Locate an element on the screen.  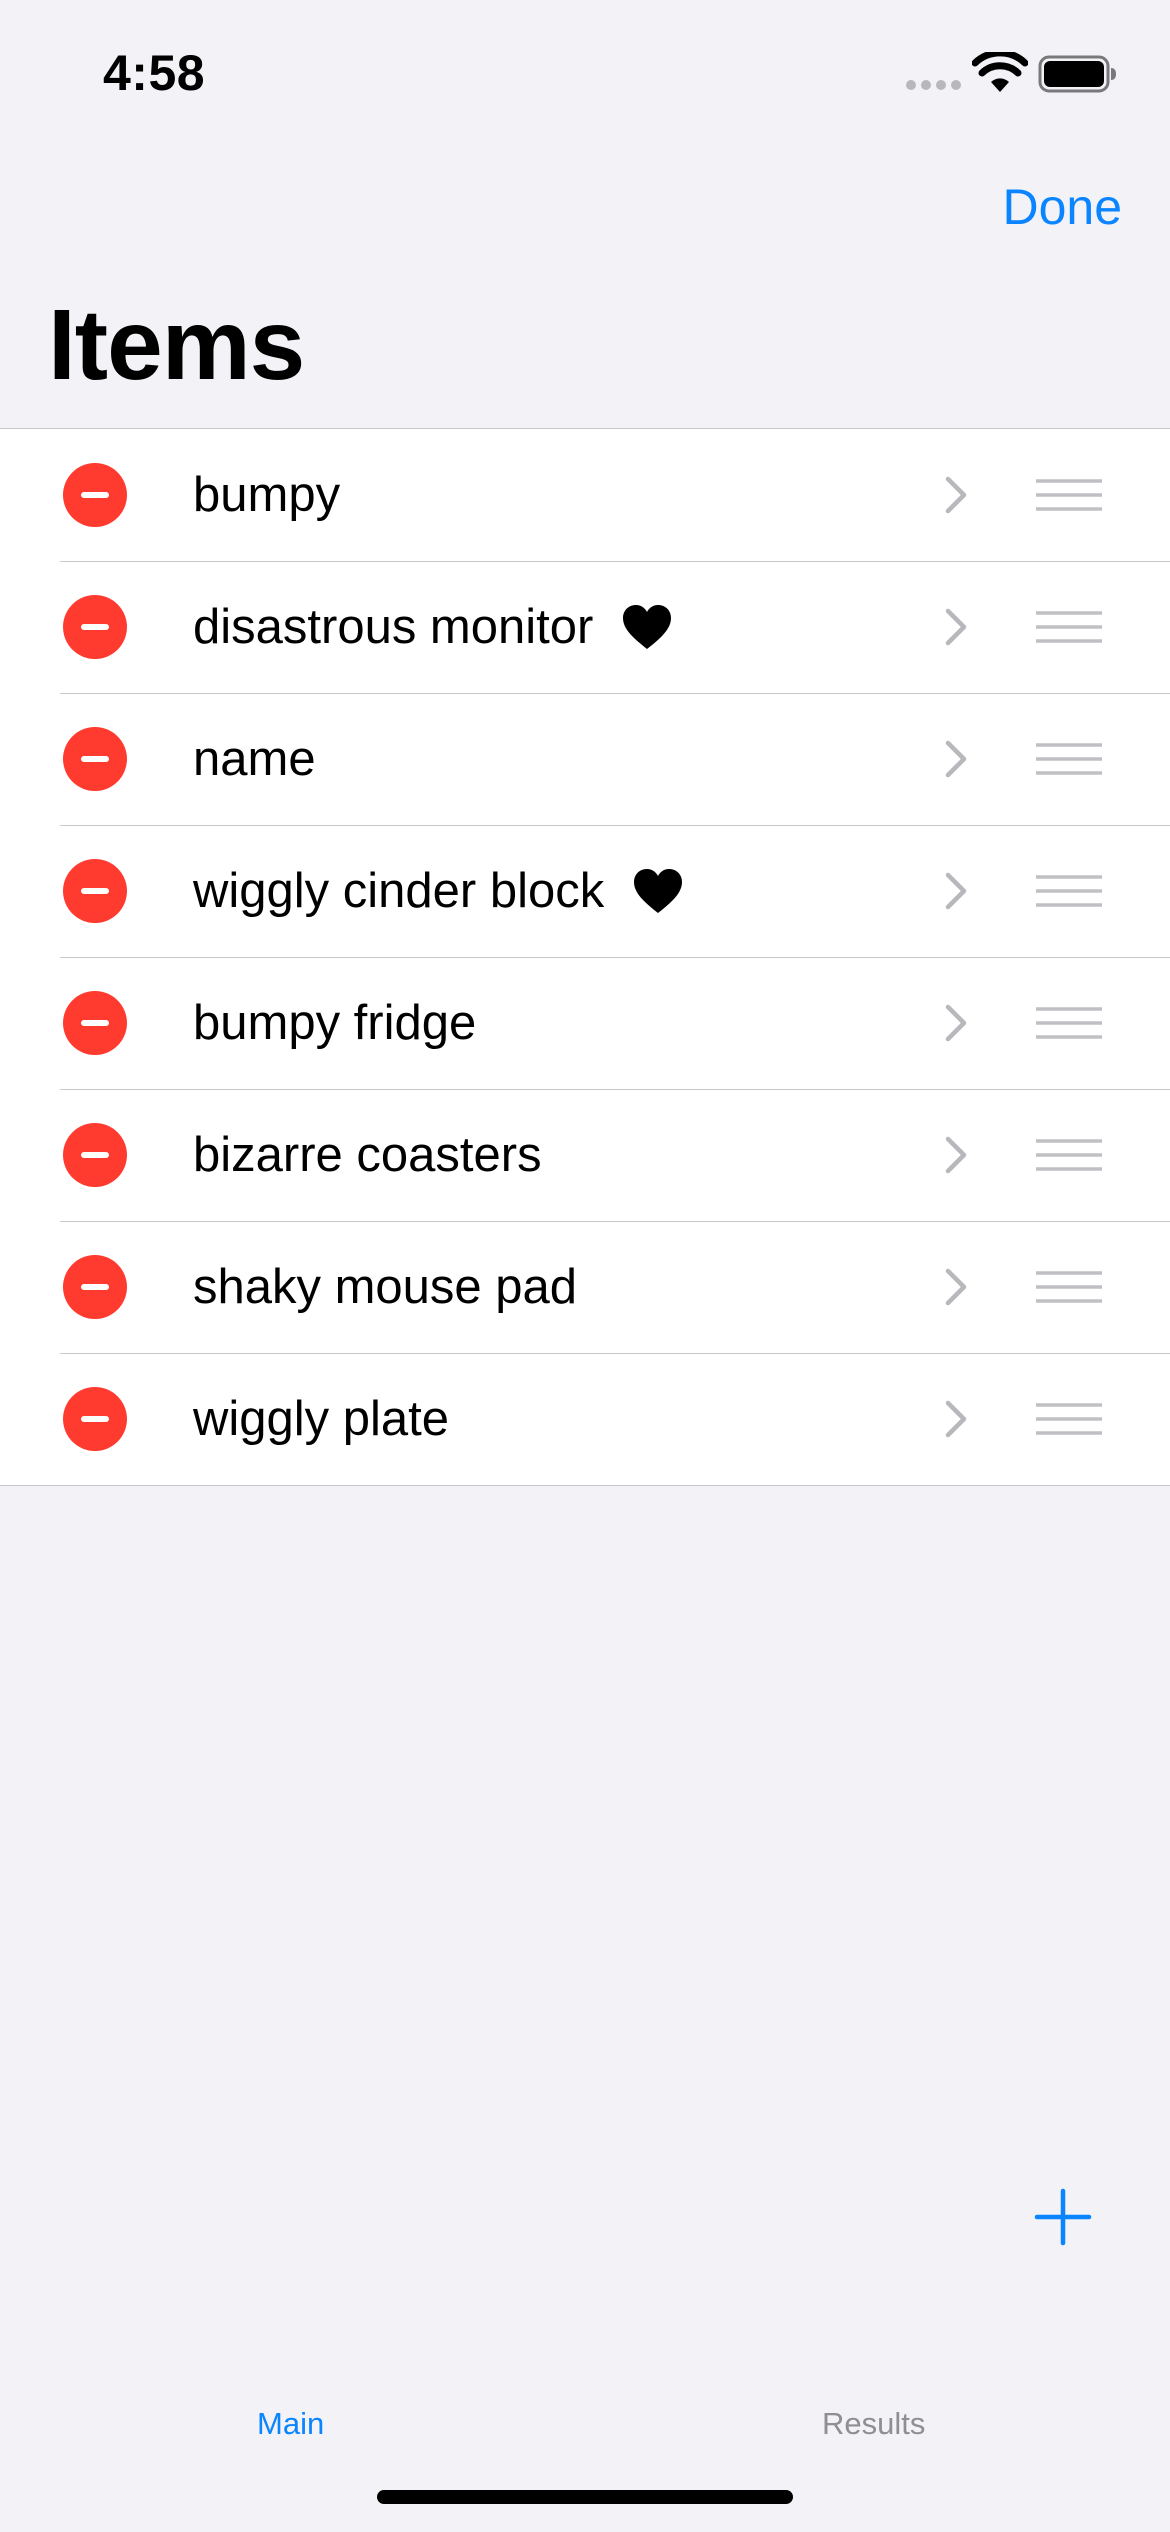
tab-main: Main is located at coordinates (290, 2424).